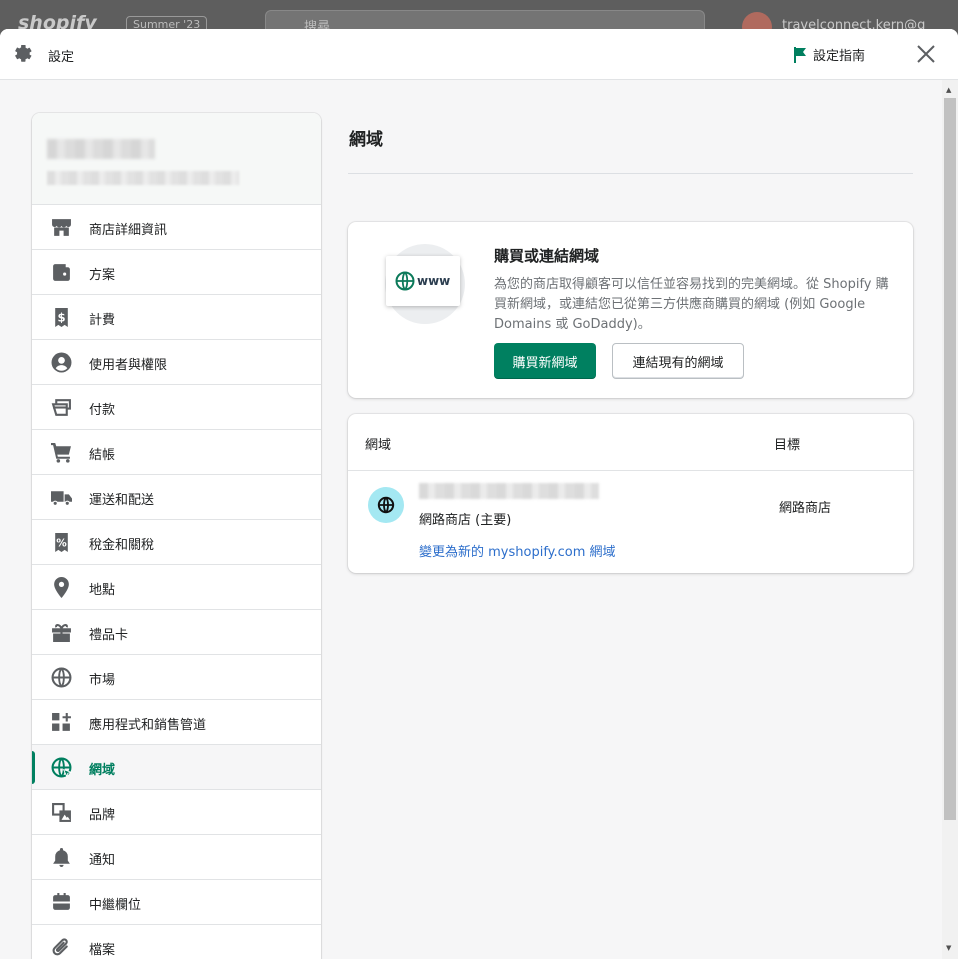 This screenshot has height=959, width=958. Describe the element at coordinates (102, 680) in the screenshot. I see `sidebar-item-label: 市場` at that location.